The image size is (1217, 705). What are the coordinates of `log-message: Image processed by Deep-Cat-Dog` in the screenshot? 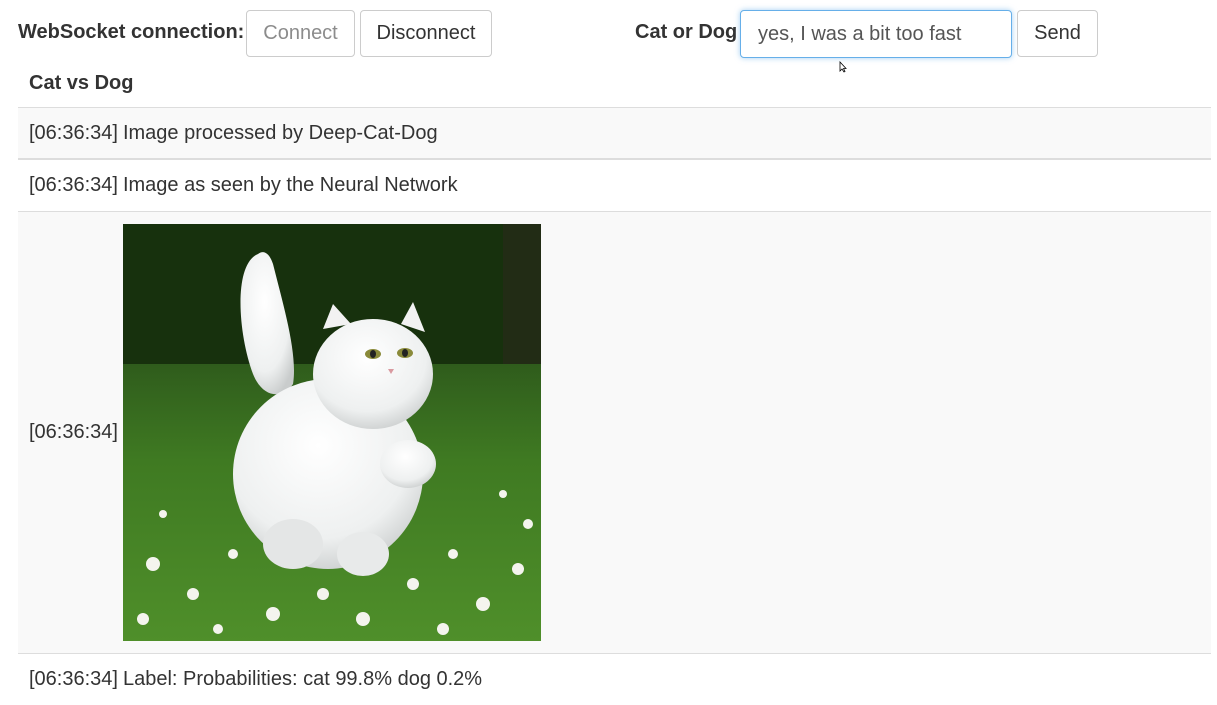 It's located at (280, 132).